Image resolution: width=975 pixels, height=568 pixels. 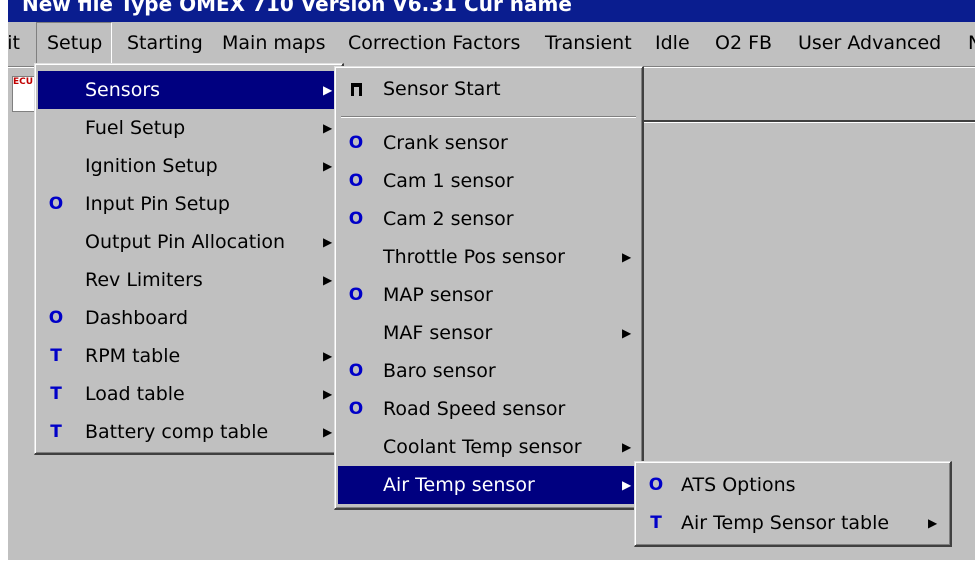 I want to click on menu-item-ignition-setup: Ignition Setup ▶, so click(x=188, y=166).